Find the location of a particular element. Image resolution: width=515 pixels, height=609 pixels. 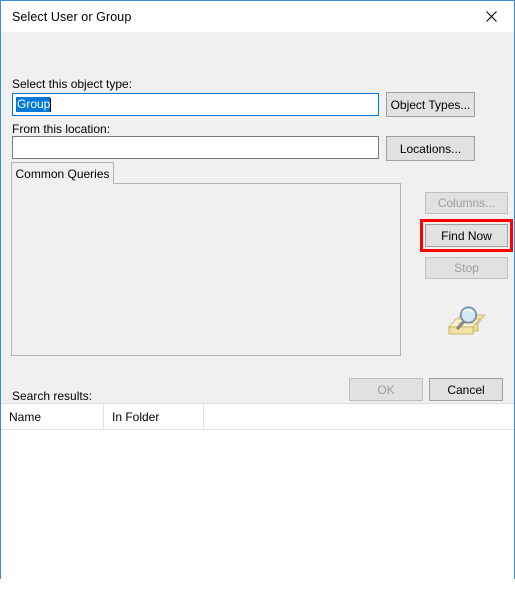

column-header-empty is located at coordinates (359, 417).